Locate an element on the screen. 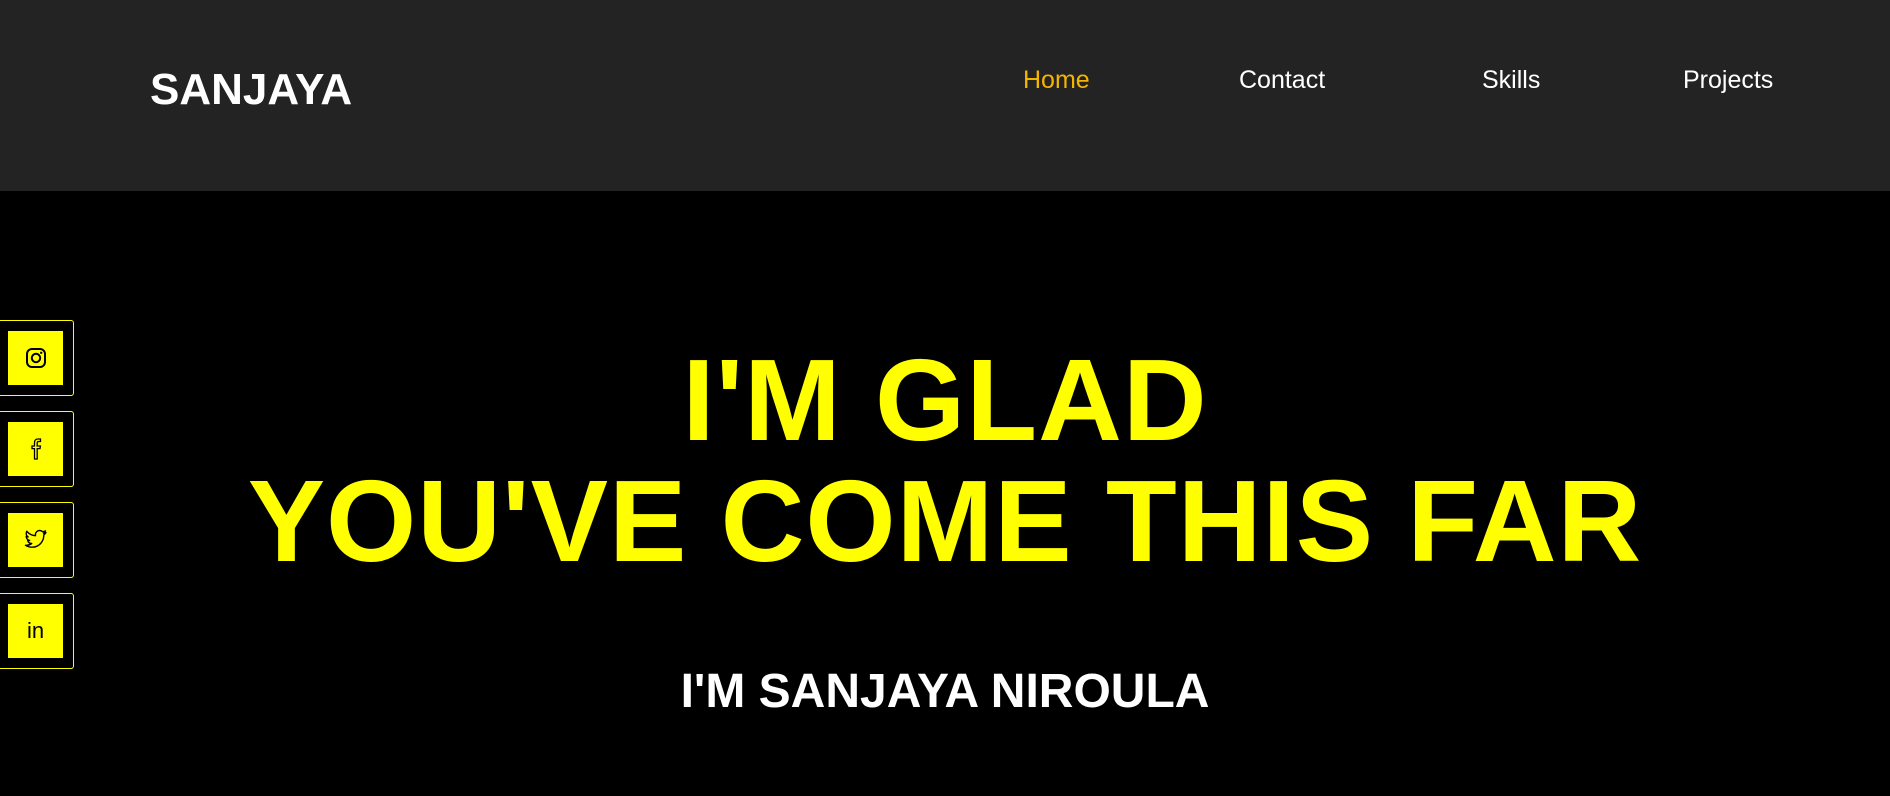 The width and height of the screenshot is (1890, 796). linkedin-button: in is located at coordinates (37, 631).